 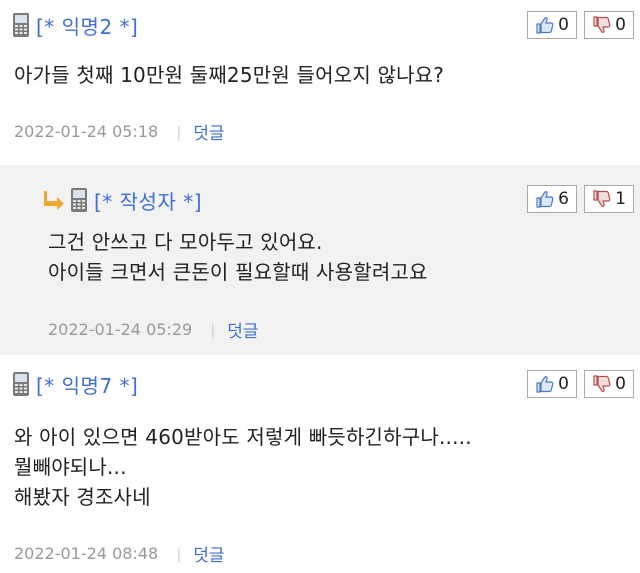 What do you see at coordinates (87, 25) in the screenshot?
I see `comment-author: [* 익명2 *]` at bounding box center [87, 25].